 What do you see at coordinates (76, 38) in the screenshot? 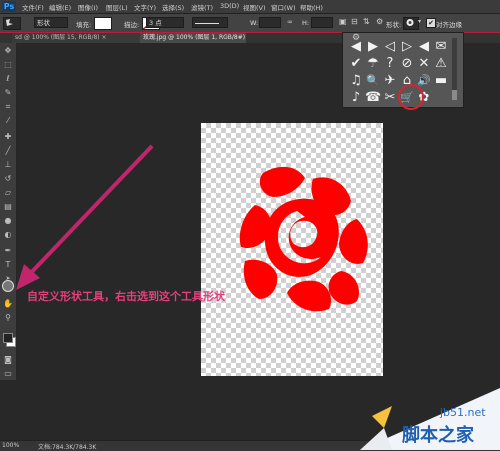
I see `tab-document-sd: sd @ 100% (图层 15, RGB/8) ×` at bounding box center [76, 38].